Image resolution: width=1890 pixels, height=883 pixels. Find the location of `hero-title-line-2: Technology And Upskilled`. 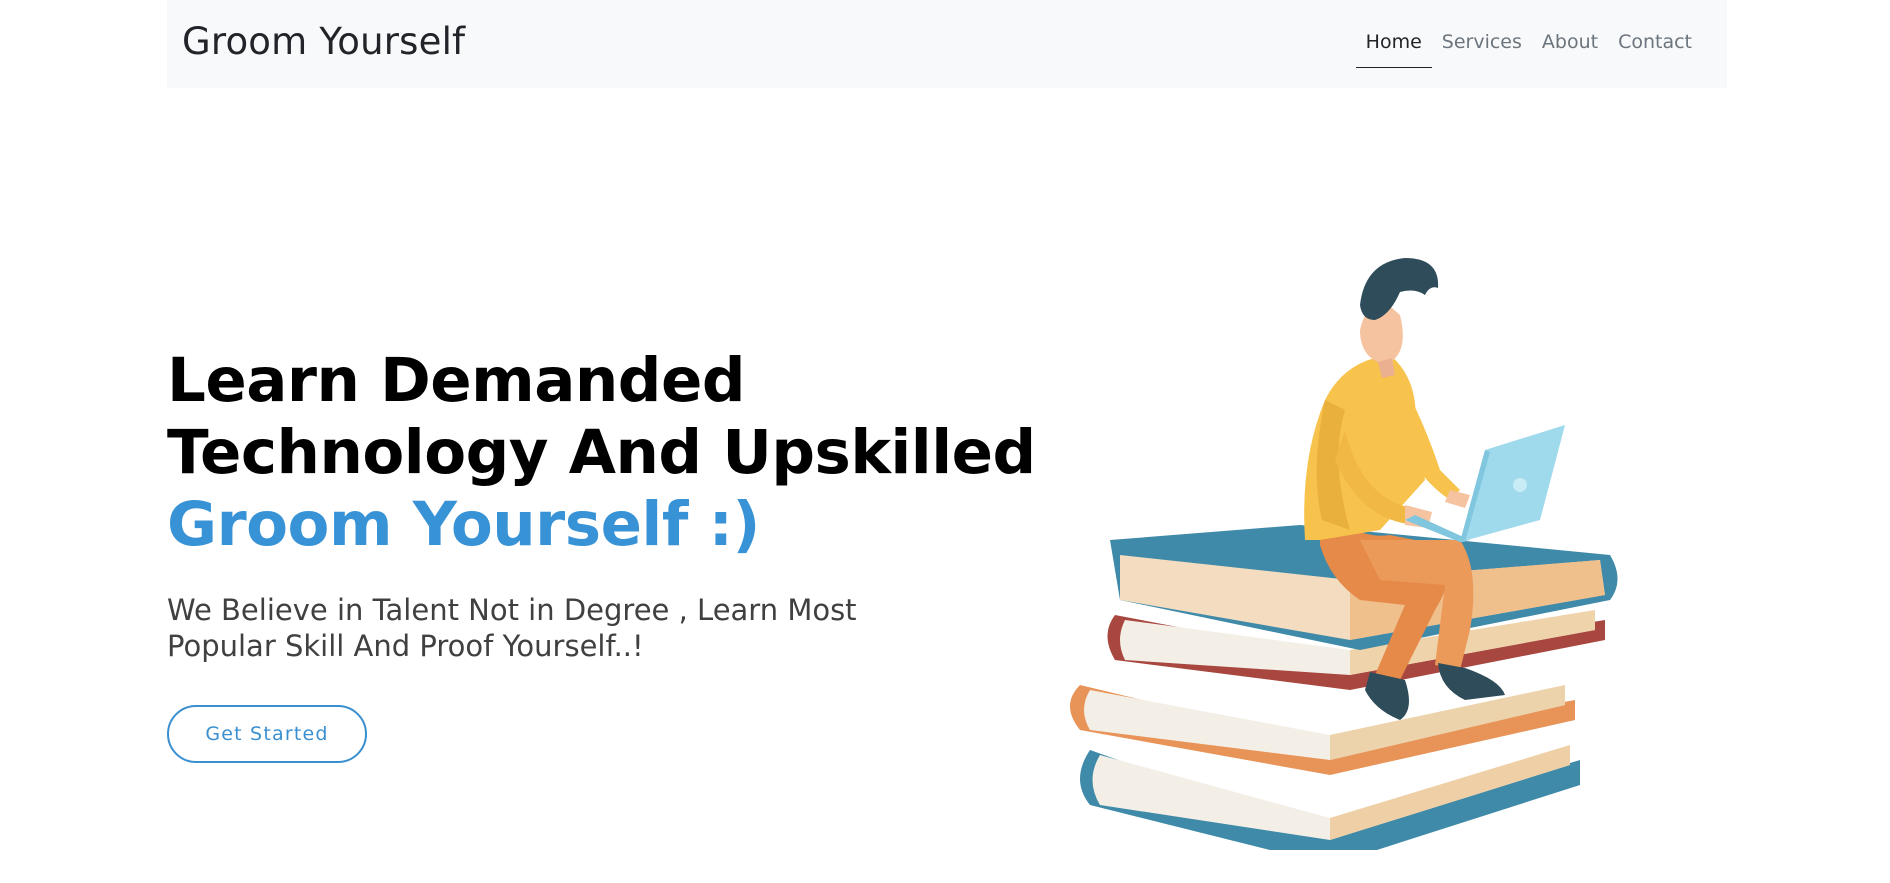

hero-title-line-2: Technology And Upskilled is located at coordinates (601, 452).